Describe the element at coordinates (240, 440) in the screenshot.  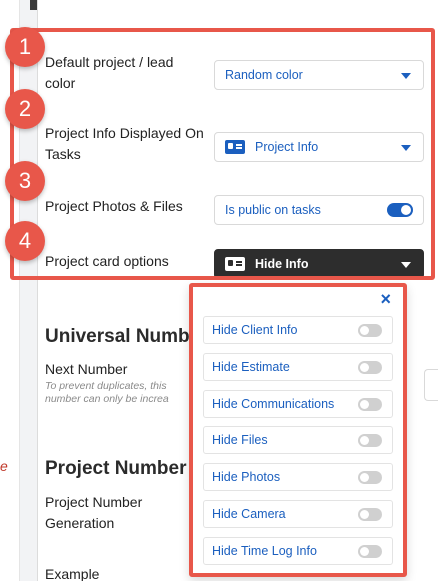
I see `option-label: Hide Files` at that location.